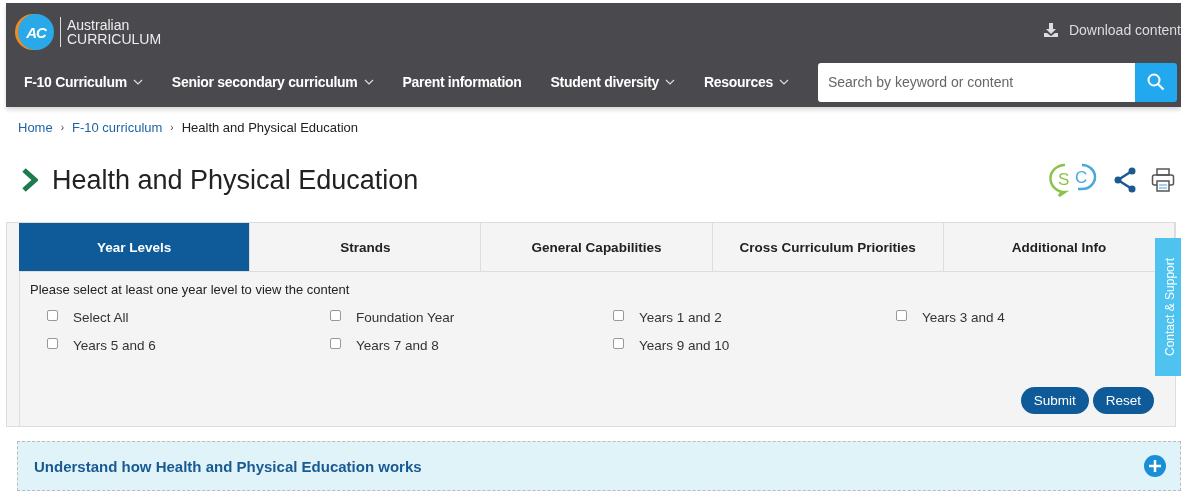 Image resolution: width=1181 pixels, height=502 pixels. I want to click on current-page-text: Health and Physical Education, so click(269, 127).